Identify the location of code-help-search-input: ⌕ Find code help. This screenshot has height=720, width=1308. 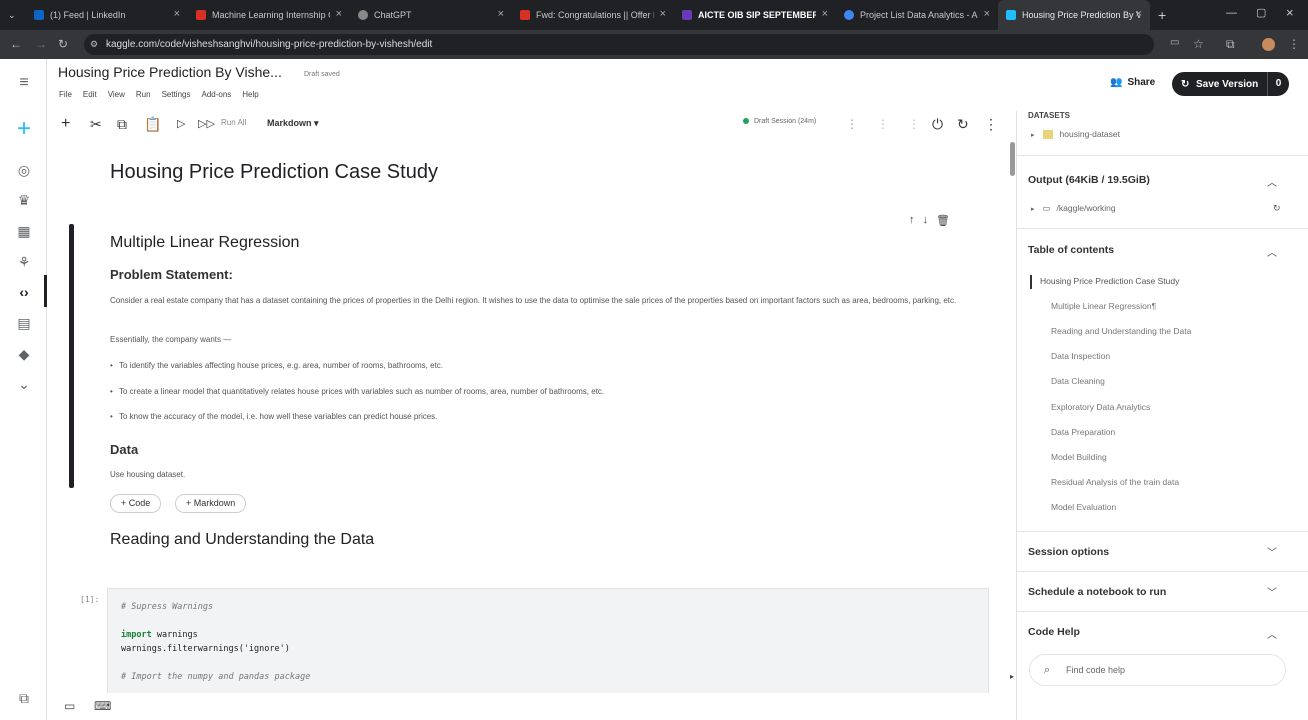
(1157, 670).